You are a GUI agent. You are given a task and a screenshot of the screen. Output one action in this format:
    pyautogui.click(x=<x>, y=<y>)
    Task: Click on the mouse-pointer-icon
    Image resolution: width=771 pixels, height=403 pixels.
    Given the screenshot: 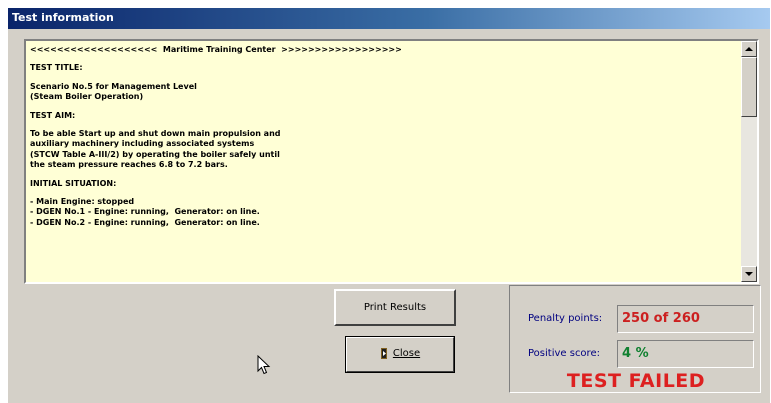 What is the action you would take?
    pyautogui.click(x=264, y=365)
    